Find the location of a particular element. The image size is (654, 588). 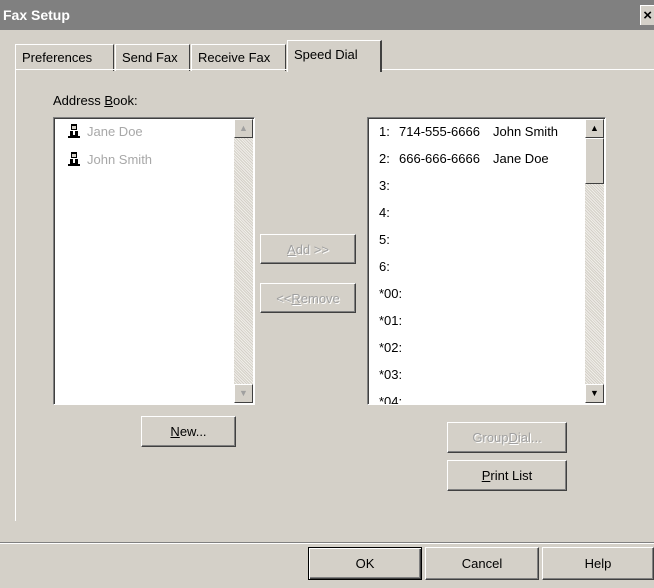

window-title: Fax Setup is located at coordinates (36, 15).